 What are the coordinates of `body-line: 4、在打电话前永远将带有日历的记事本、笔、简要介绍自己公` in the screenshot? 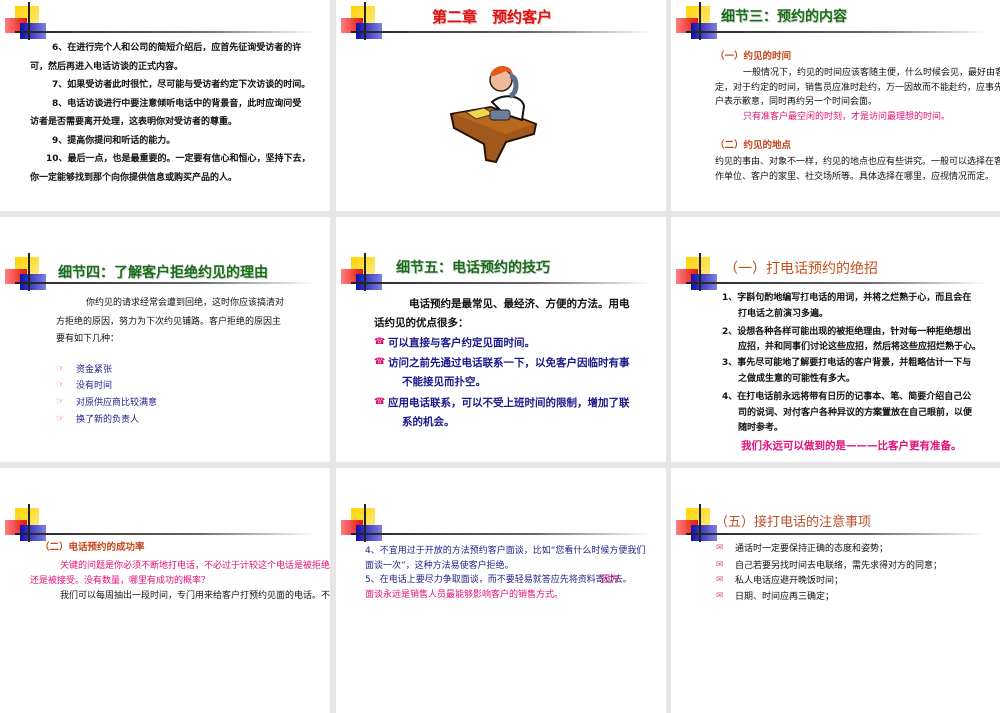 It's located at (847, 397).